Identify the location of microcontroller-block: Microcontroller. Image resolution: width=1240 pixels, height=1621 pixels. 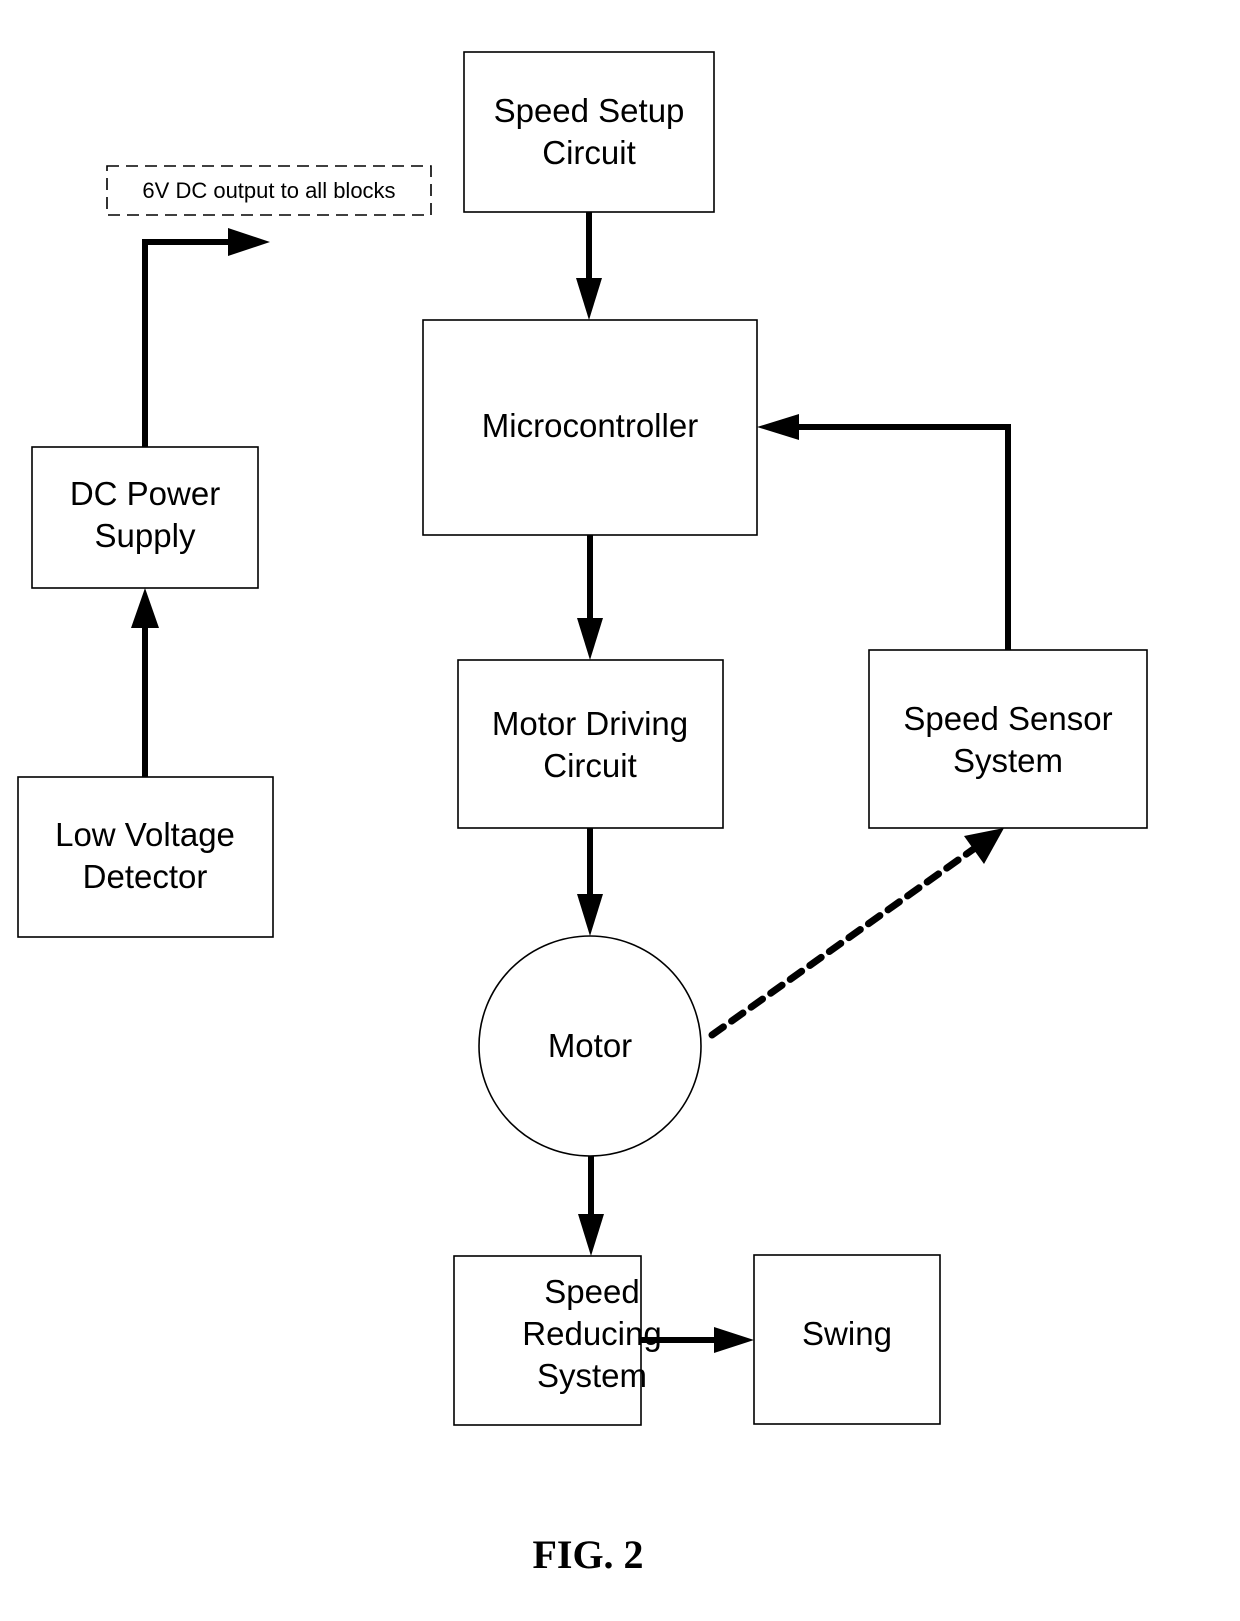
(590, 427).